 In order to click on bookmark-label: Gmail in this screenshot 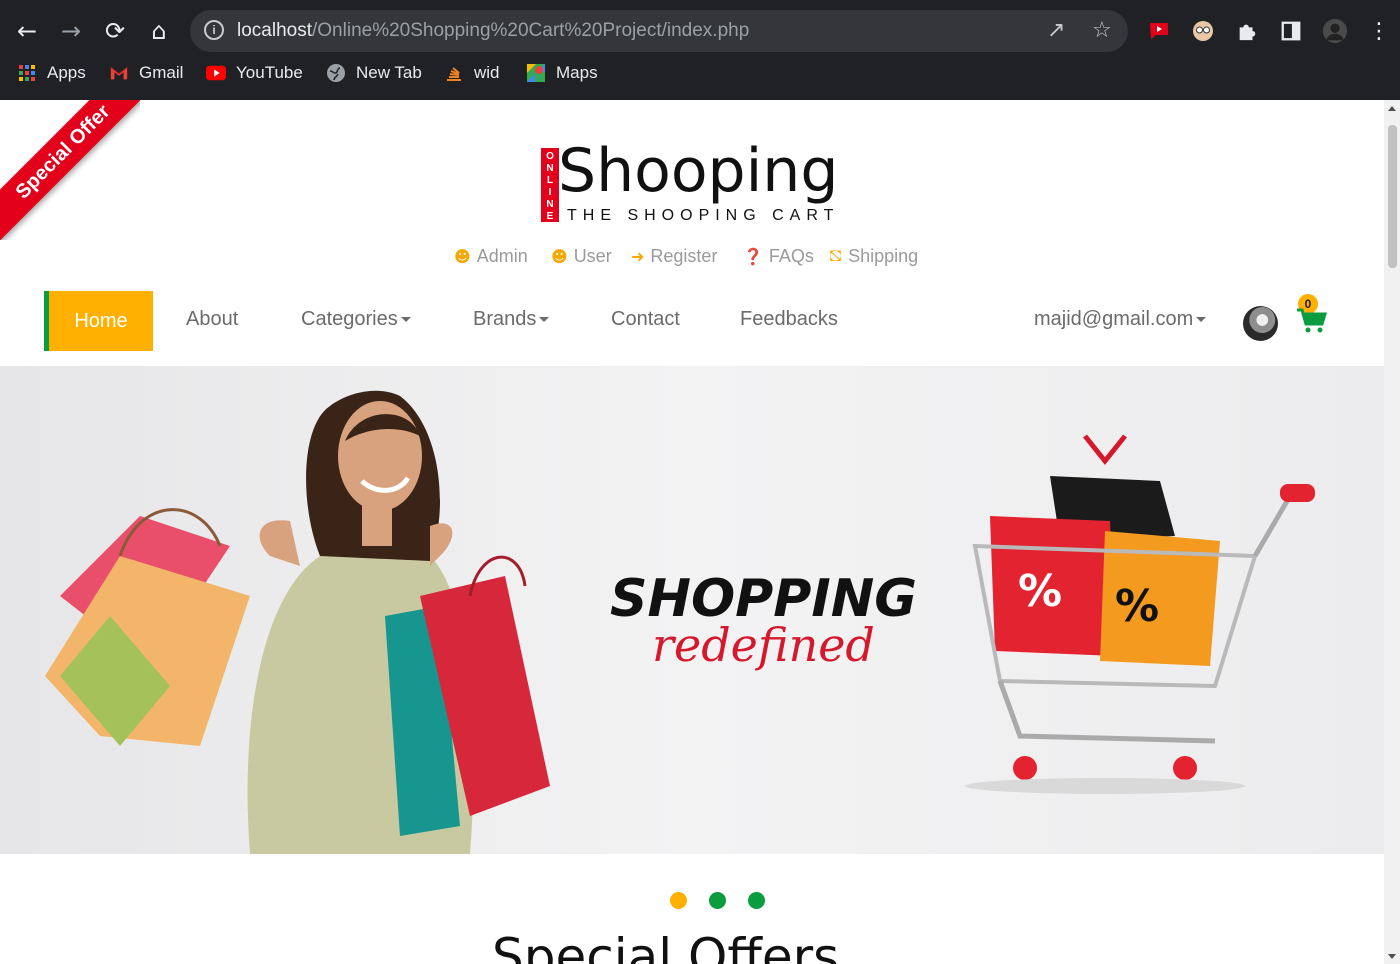, I will do `click(161, 72)`.